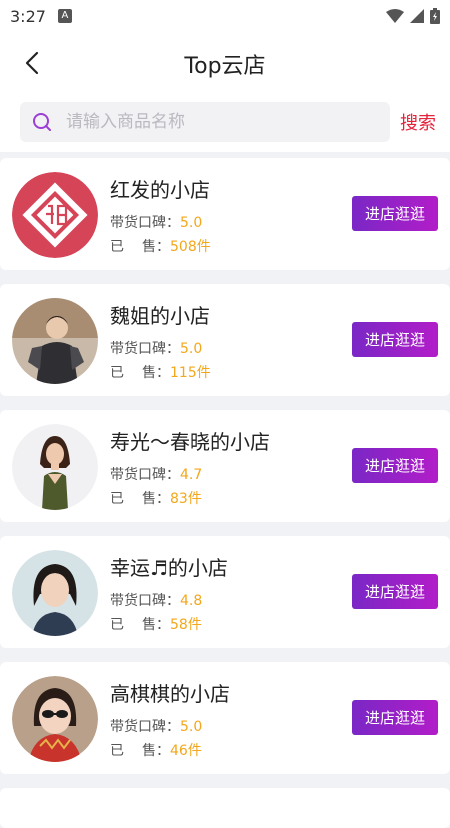 The width and height of the screenshot is (450, 828). What do you see at coordinates (156, 475) in the screenshot?
I see `shop-rating: 带货口碑：4.7` at bounding box center [156, 475].